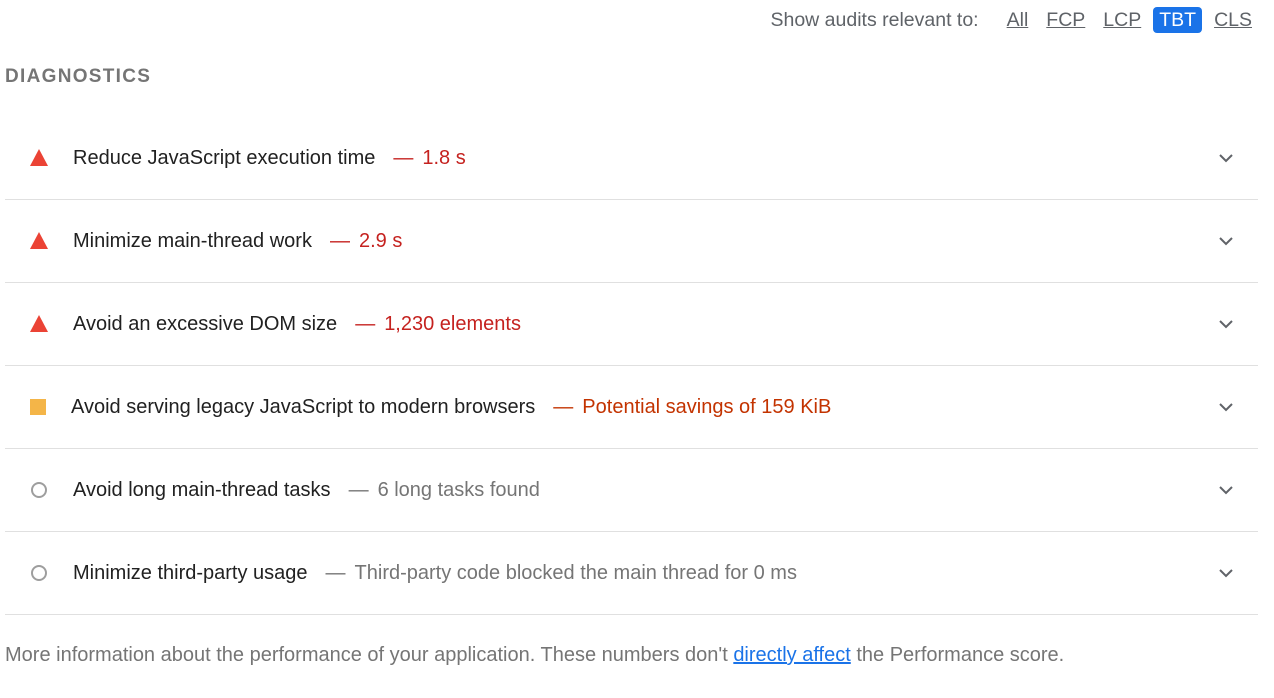  Describe the element at coordinates (707, 406) in the screenshot. I see `audit-display-value: Potential savings of 159 KiB` at that location.